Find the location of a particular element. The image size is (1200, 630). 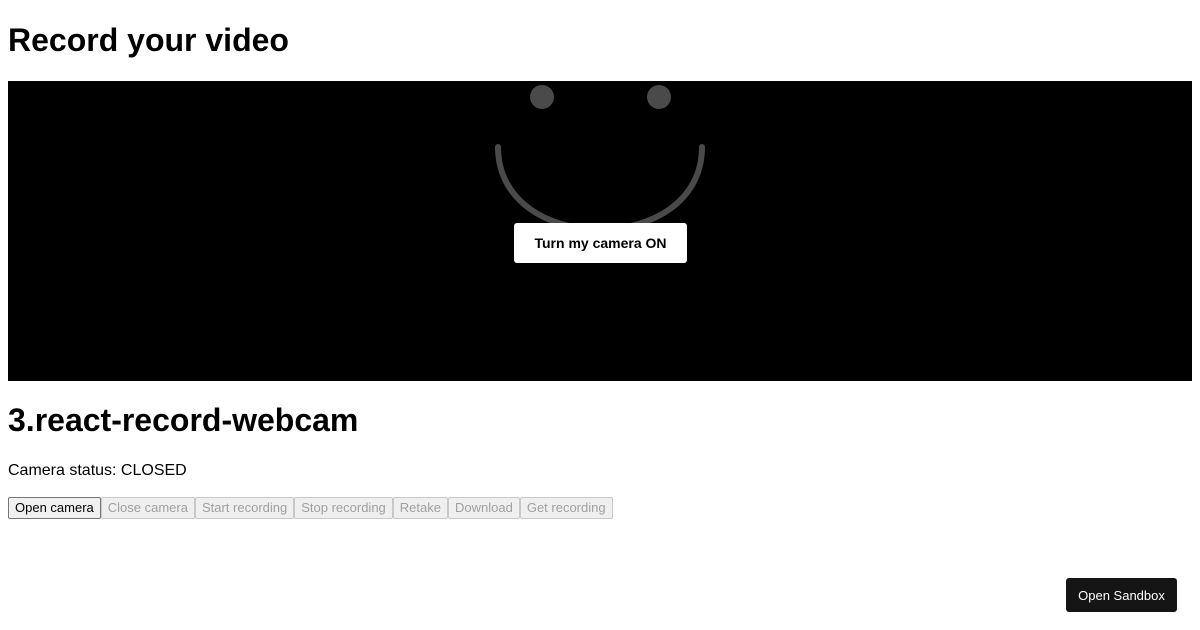

right-eye-icon is located at coordinates (659, 97).